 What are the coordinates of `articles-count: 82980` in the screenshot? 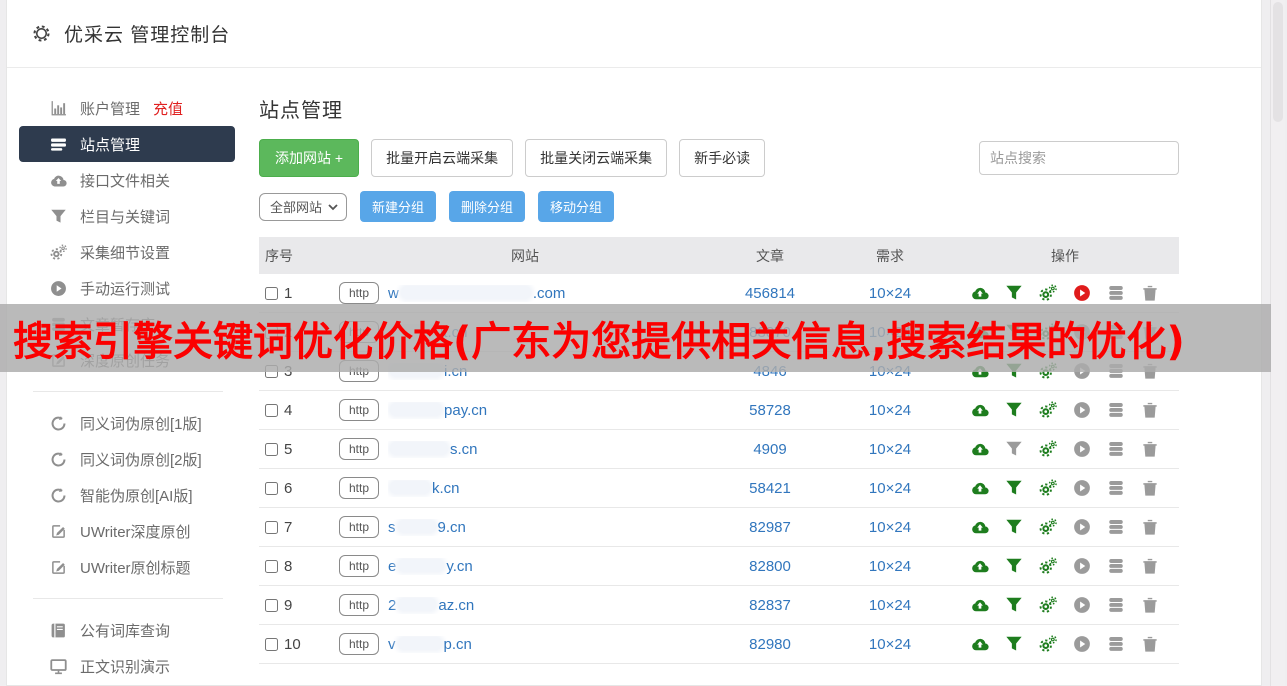 It's located at (770, 644).